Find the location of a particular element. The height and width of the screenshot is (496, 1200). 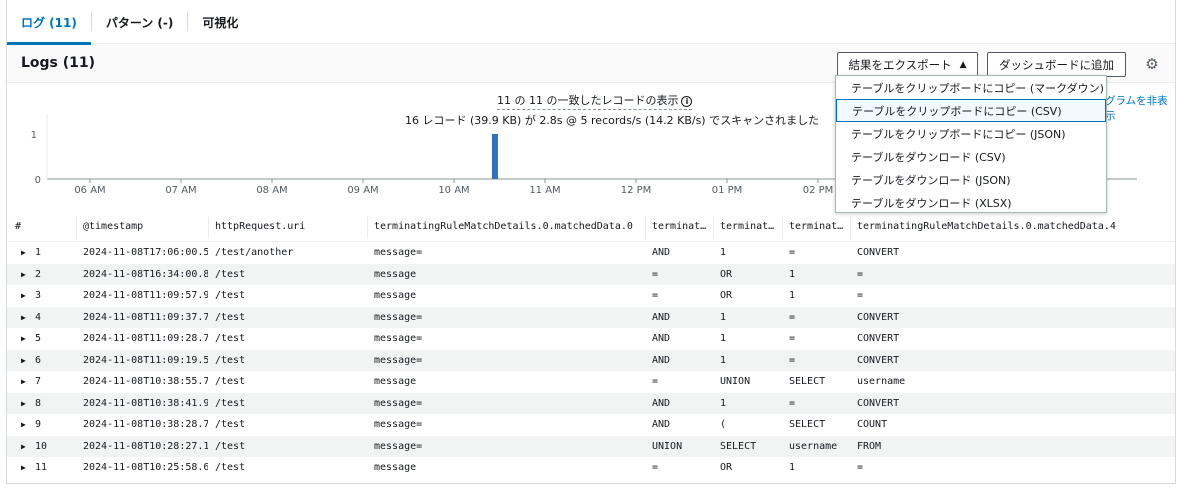

logs-title: Logs (11) is located at coordinates (58, 63).